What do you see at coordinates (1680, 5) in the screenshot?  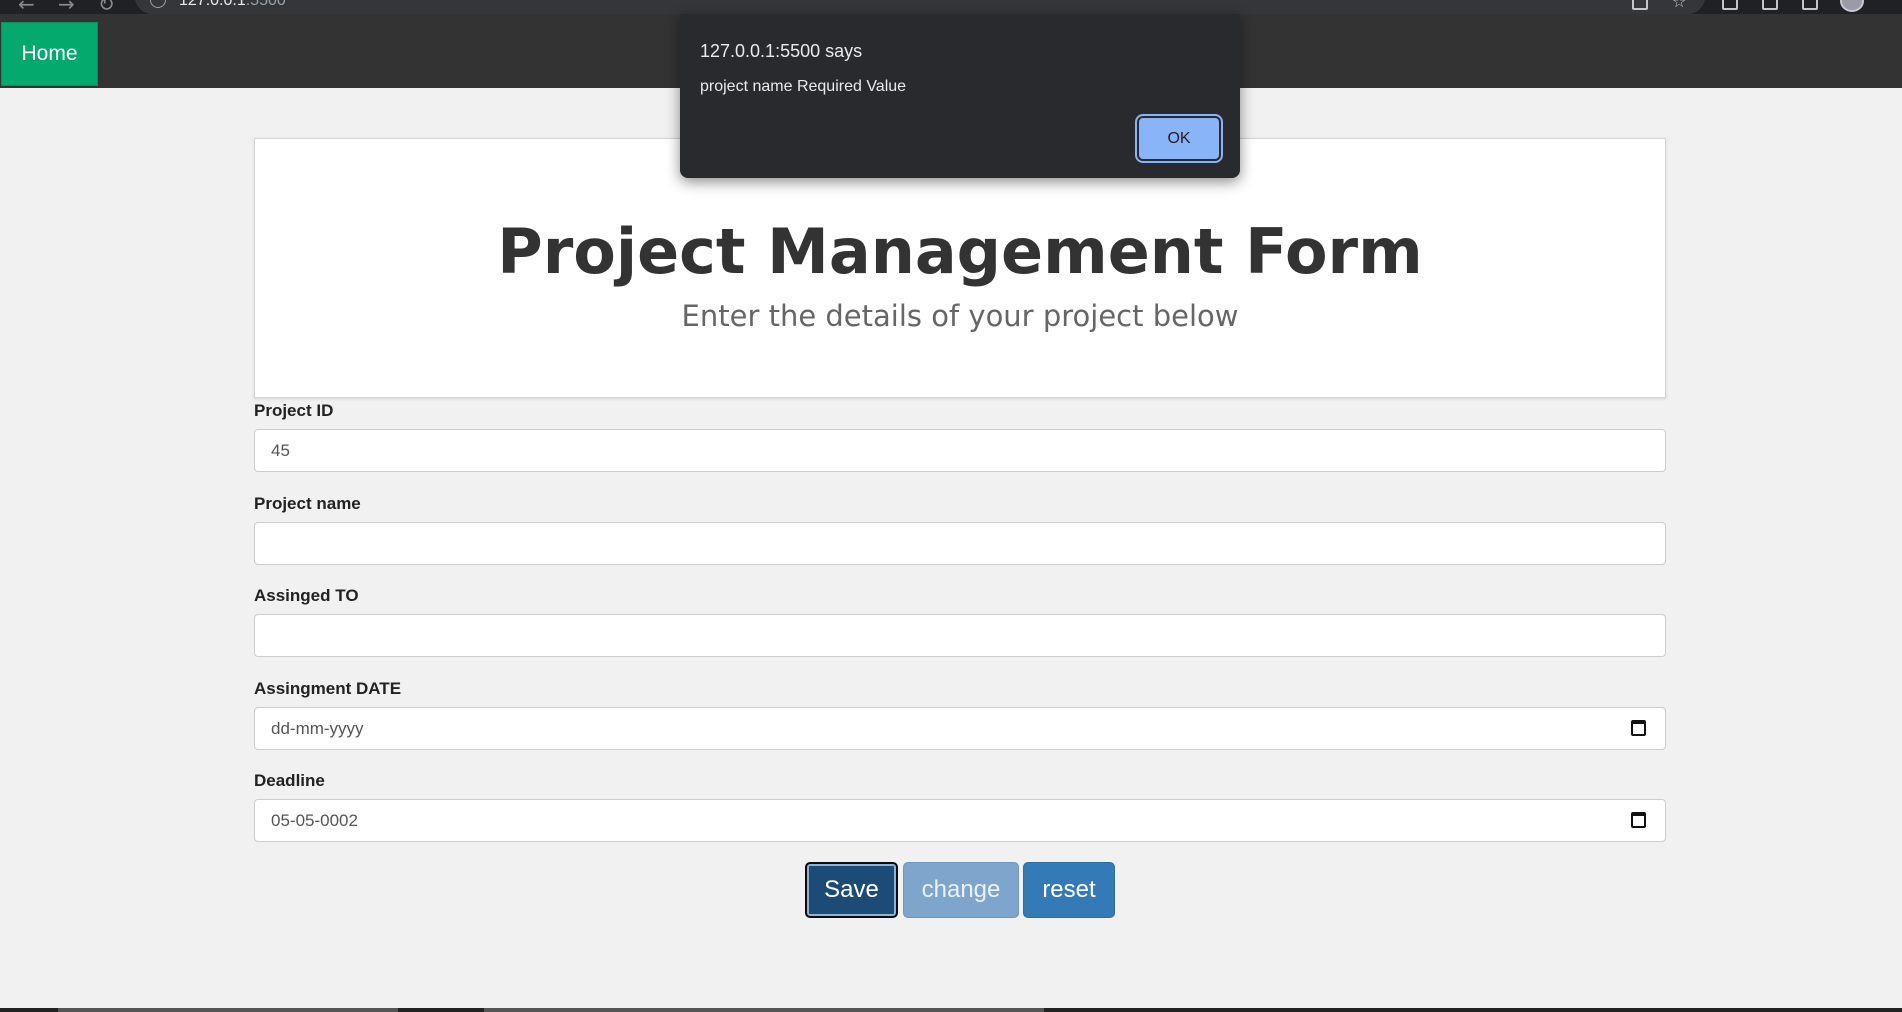 I see `bookmark-star-icon: ☆` at bounding box center [1680, 5].